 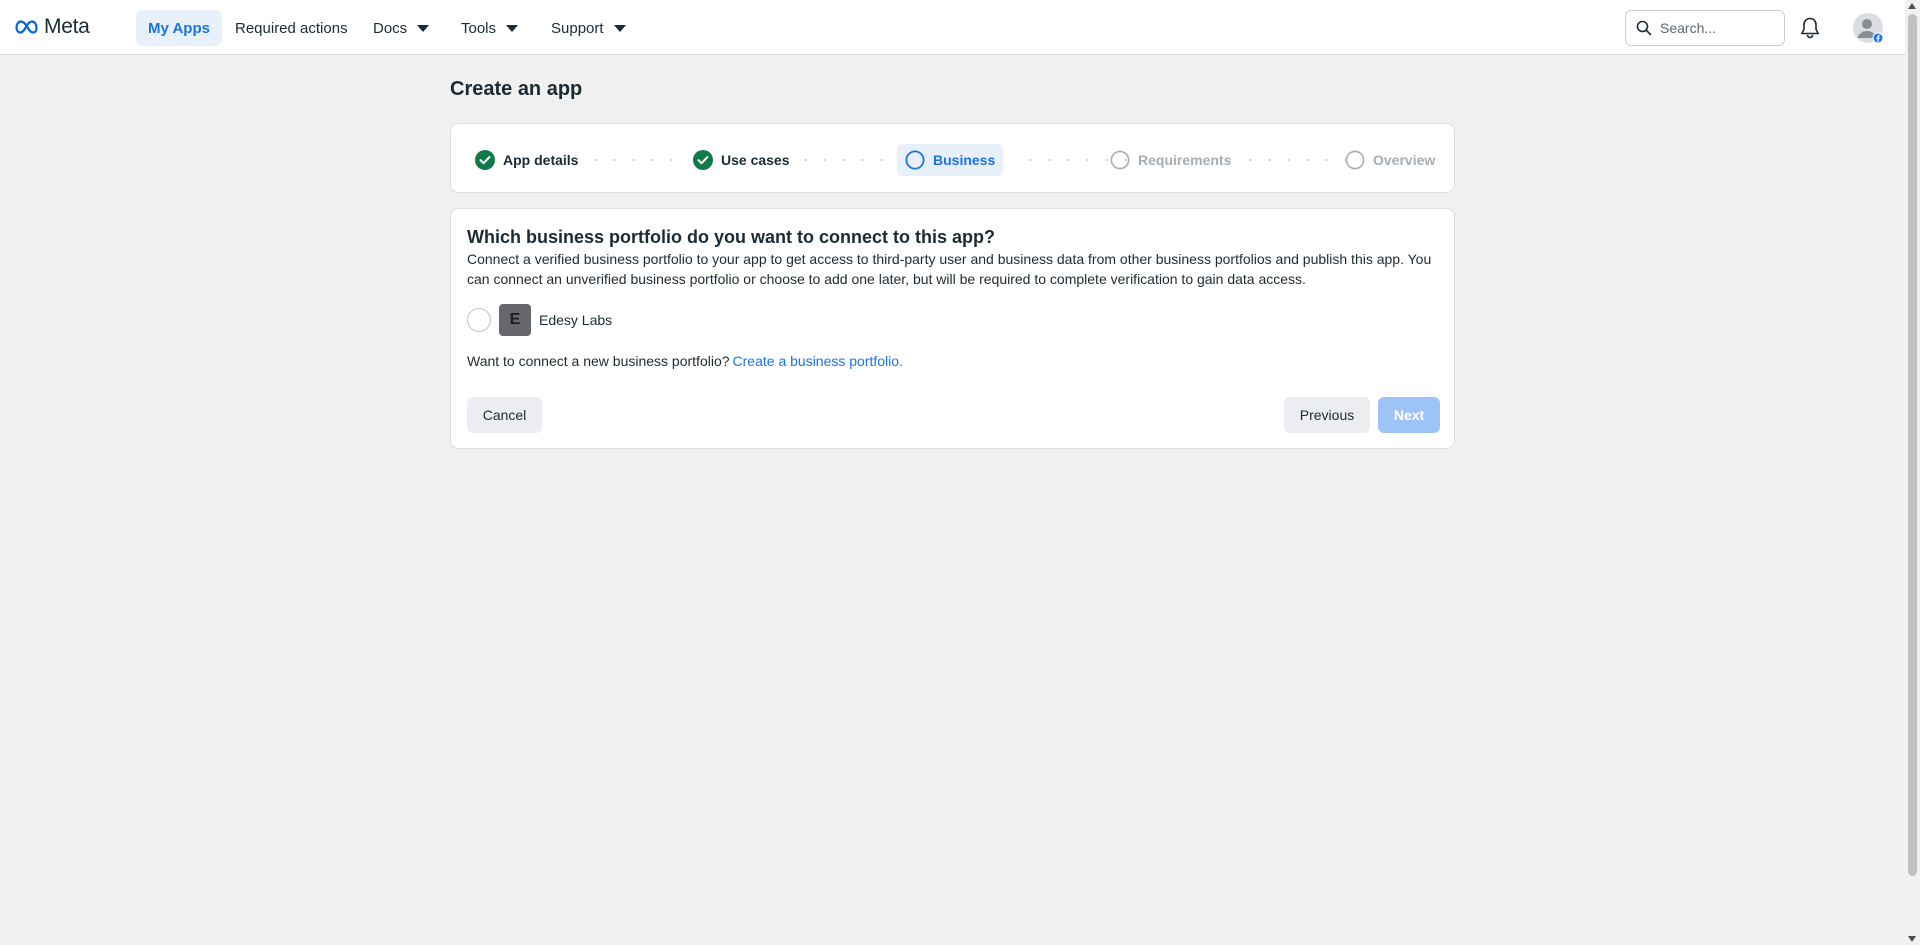 I want to click on page-title: Create an app, so click(x=516, y=89).